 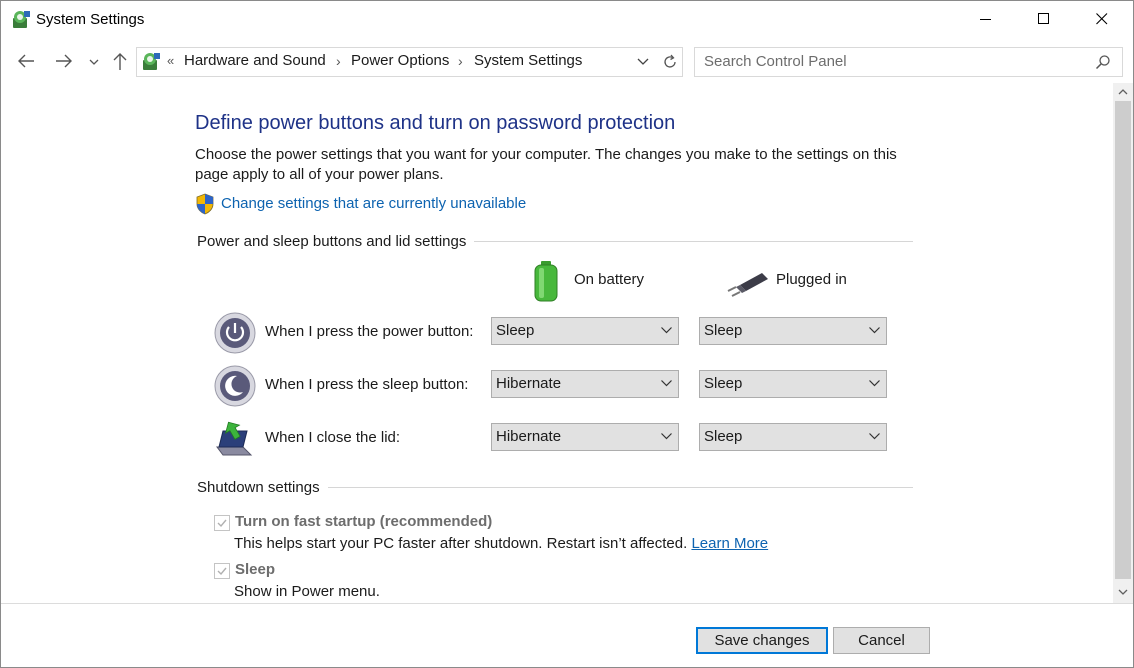 What do you see at coordinates (567, 20) in the screenshot?
I see `title-bar: System Settings` at bounding box center [567, 20].